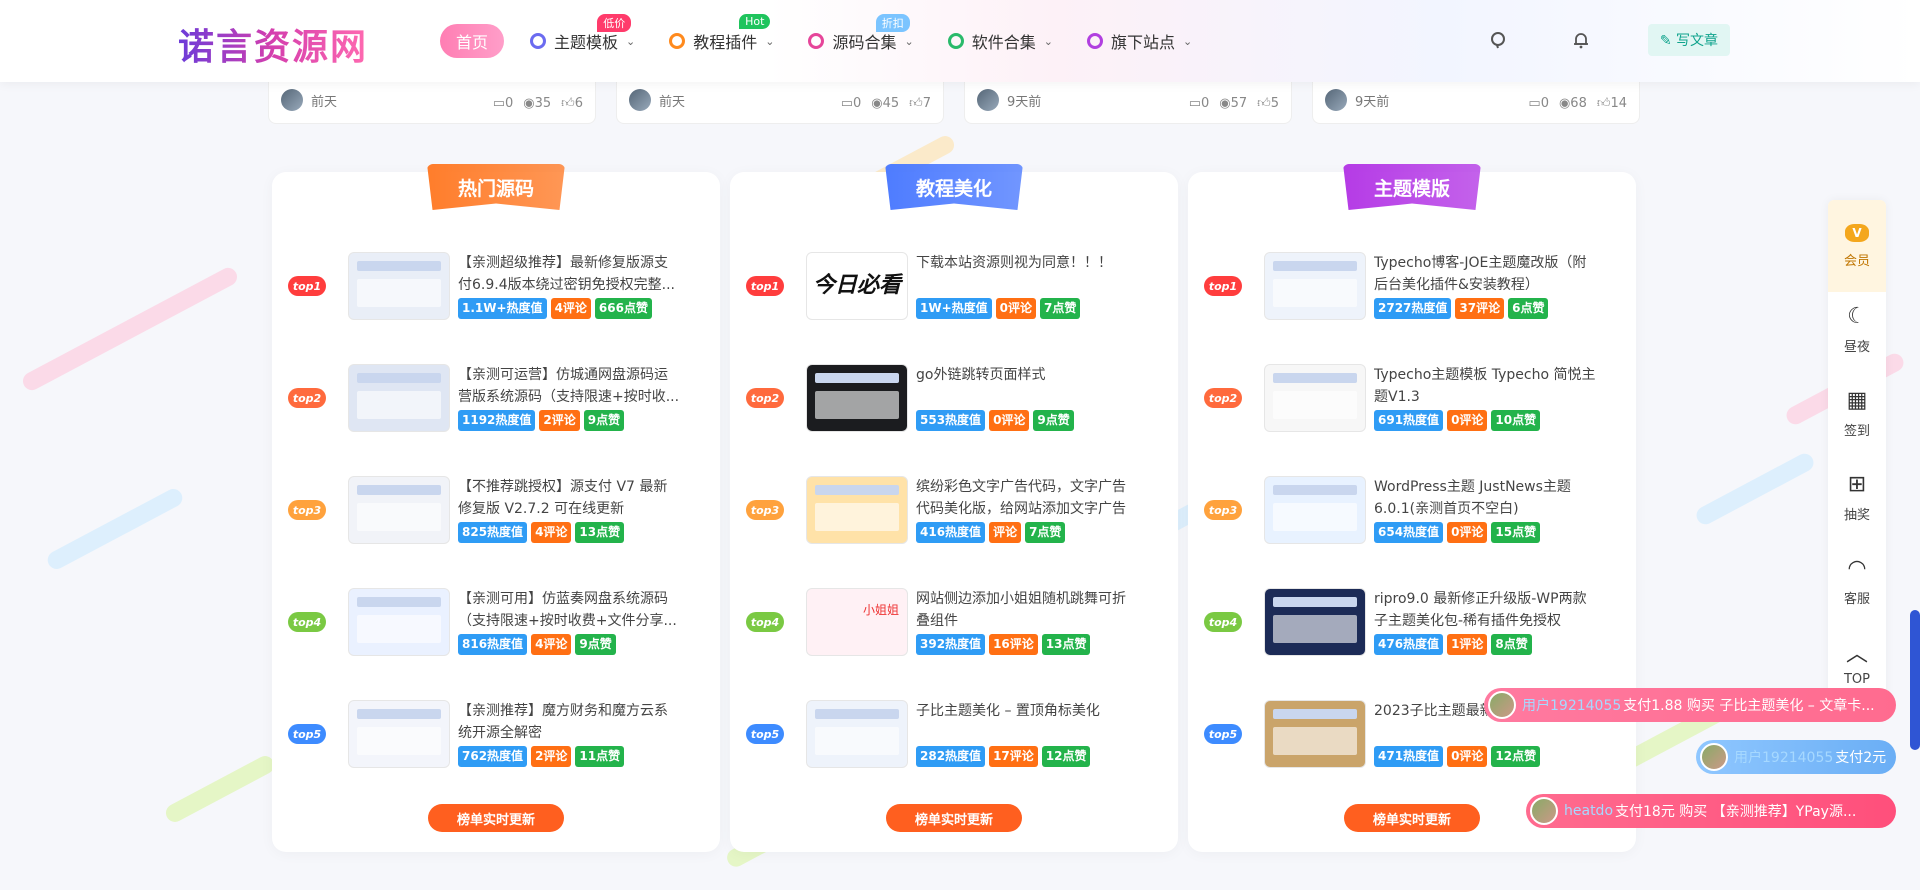 This screenshot has width=1920, height=890. What do you see at coordinates (582, 36) in the screenshot?
I see `nav-item-1: 主题模板 ⌄ 低价` at bounding box center [582, 36].